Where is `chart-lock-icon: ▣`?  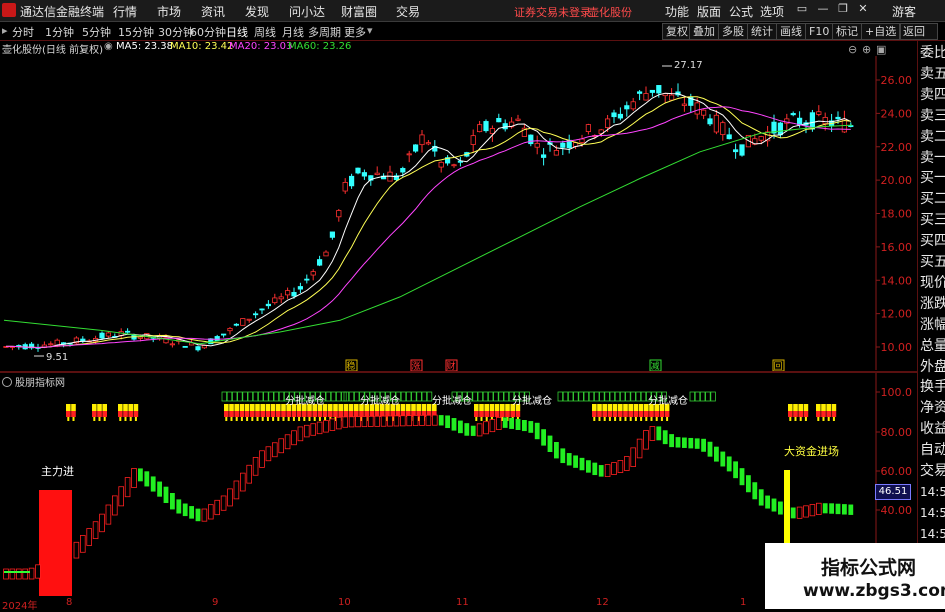
chart-lock-icon: ▣ is located at coordinates (881, 49).